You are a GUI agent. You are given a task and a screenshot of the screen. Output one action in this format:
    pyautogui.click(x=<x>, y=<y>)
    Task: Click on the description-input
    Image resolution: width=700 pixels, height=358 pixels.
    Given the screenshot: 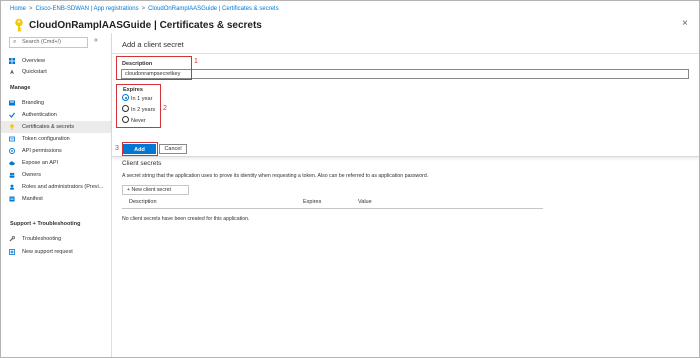 What is the action you would take?
    pyautogui.click(x=405, y=74)
    